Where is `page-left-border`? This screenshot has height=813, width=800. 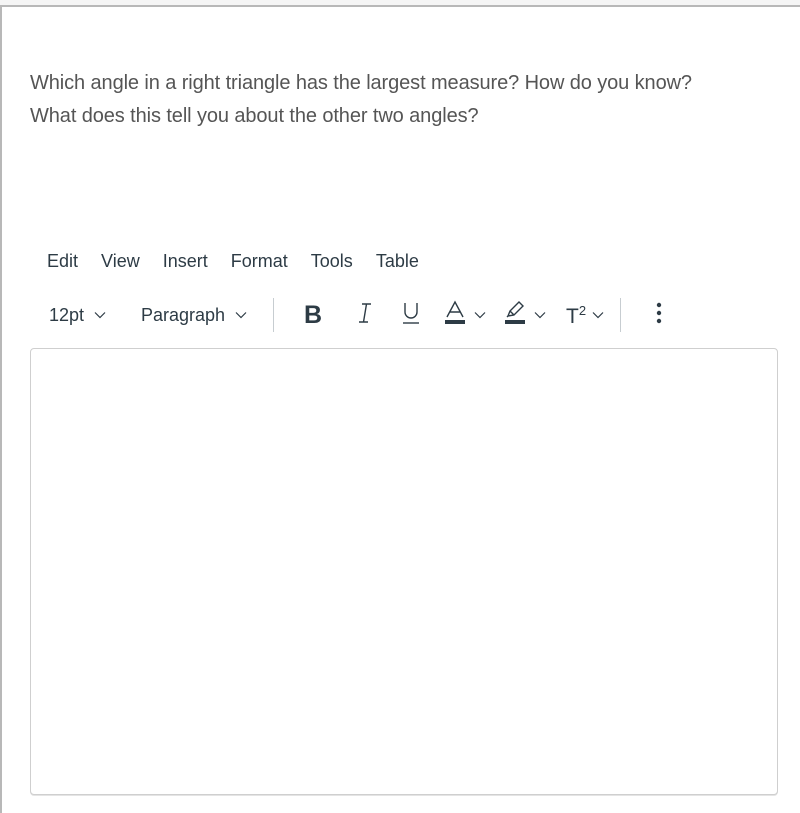
page-left-border is located at coordinates (1, 409).